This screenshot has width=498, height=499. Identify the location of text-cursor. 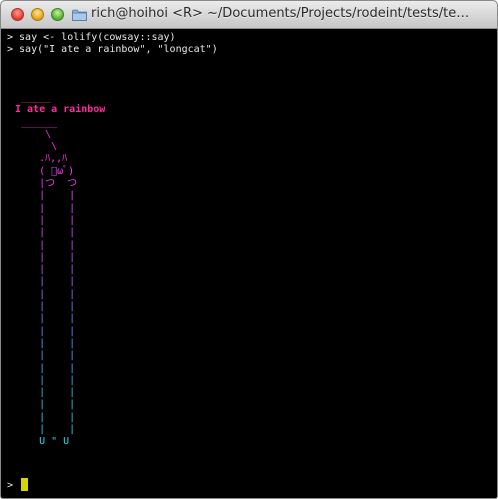
(25, 484).